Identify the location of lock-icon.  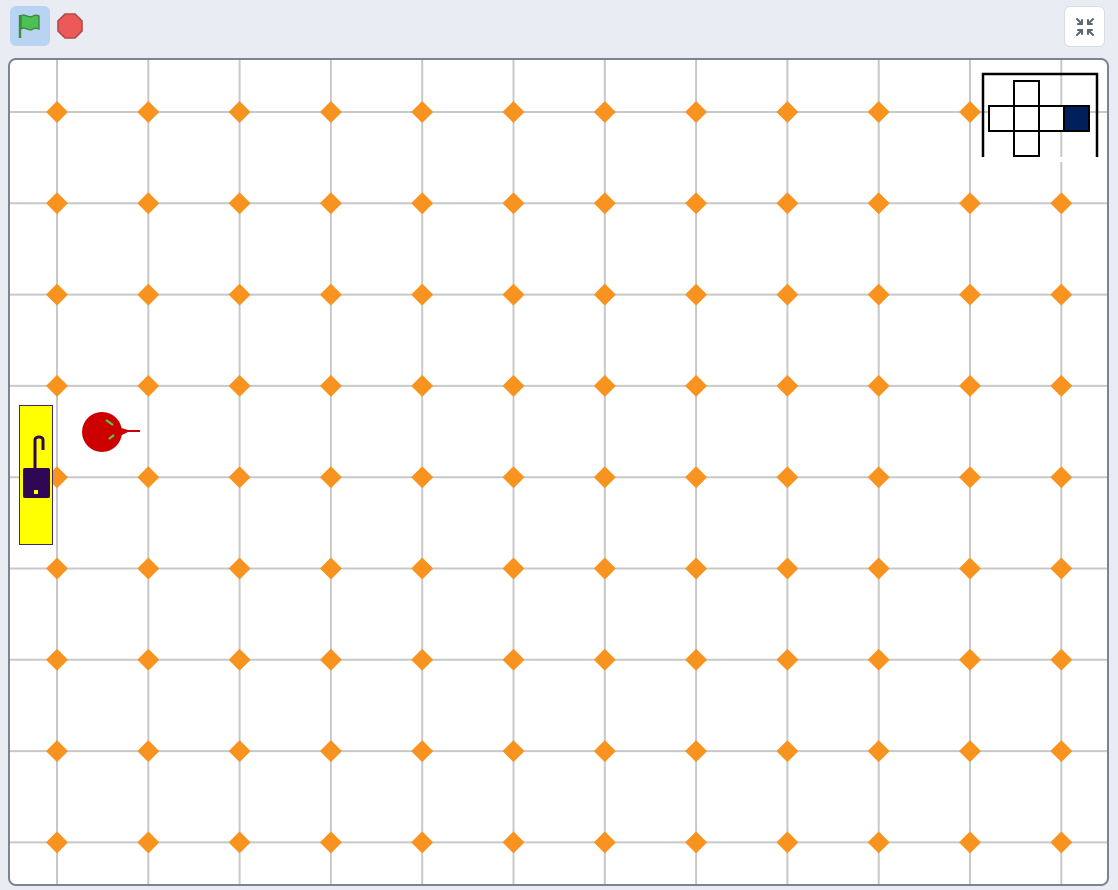
(36, 466).